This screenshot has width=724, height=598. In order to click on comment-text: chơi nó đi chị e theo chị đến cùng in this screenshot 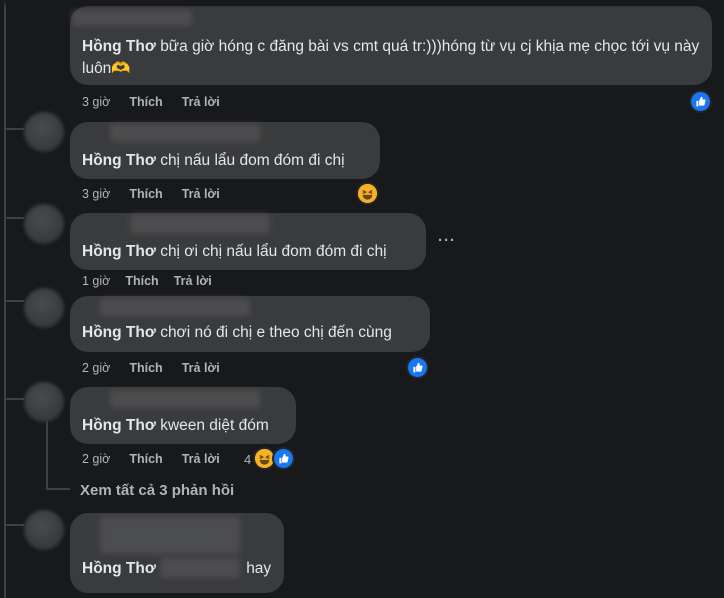, I will do `click(276, 332)`.